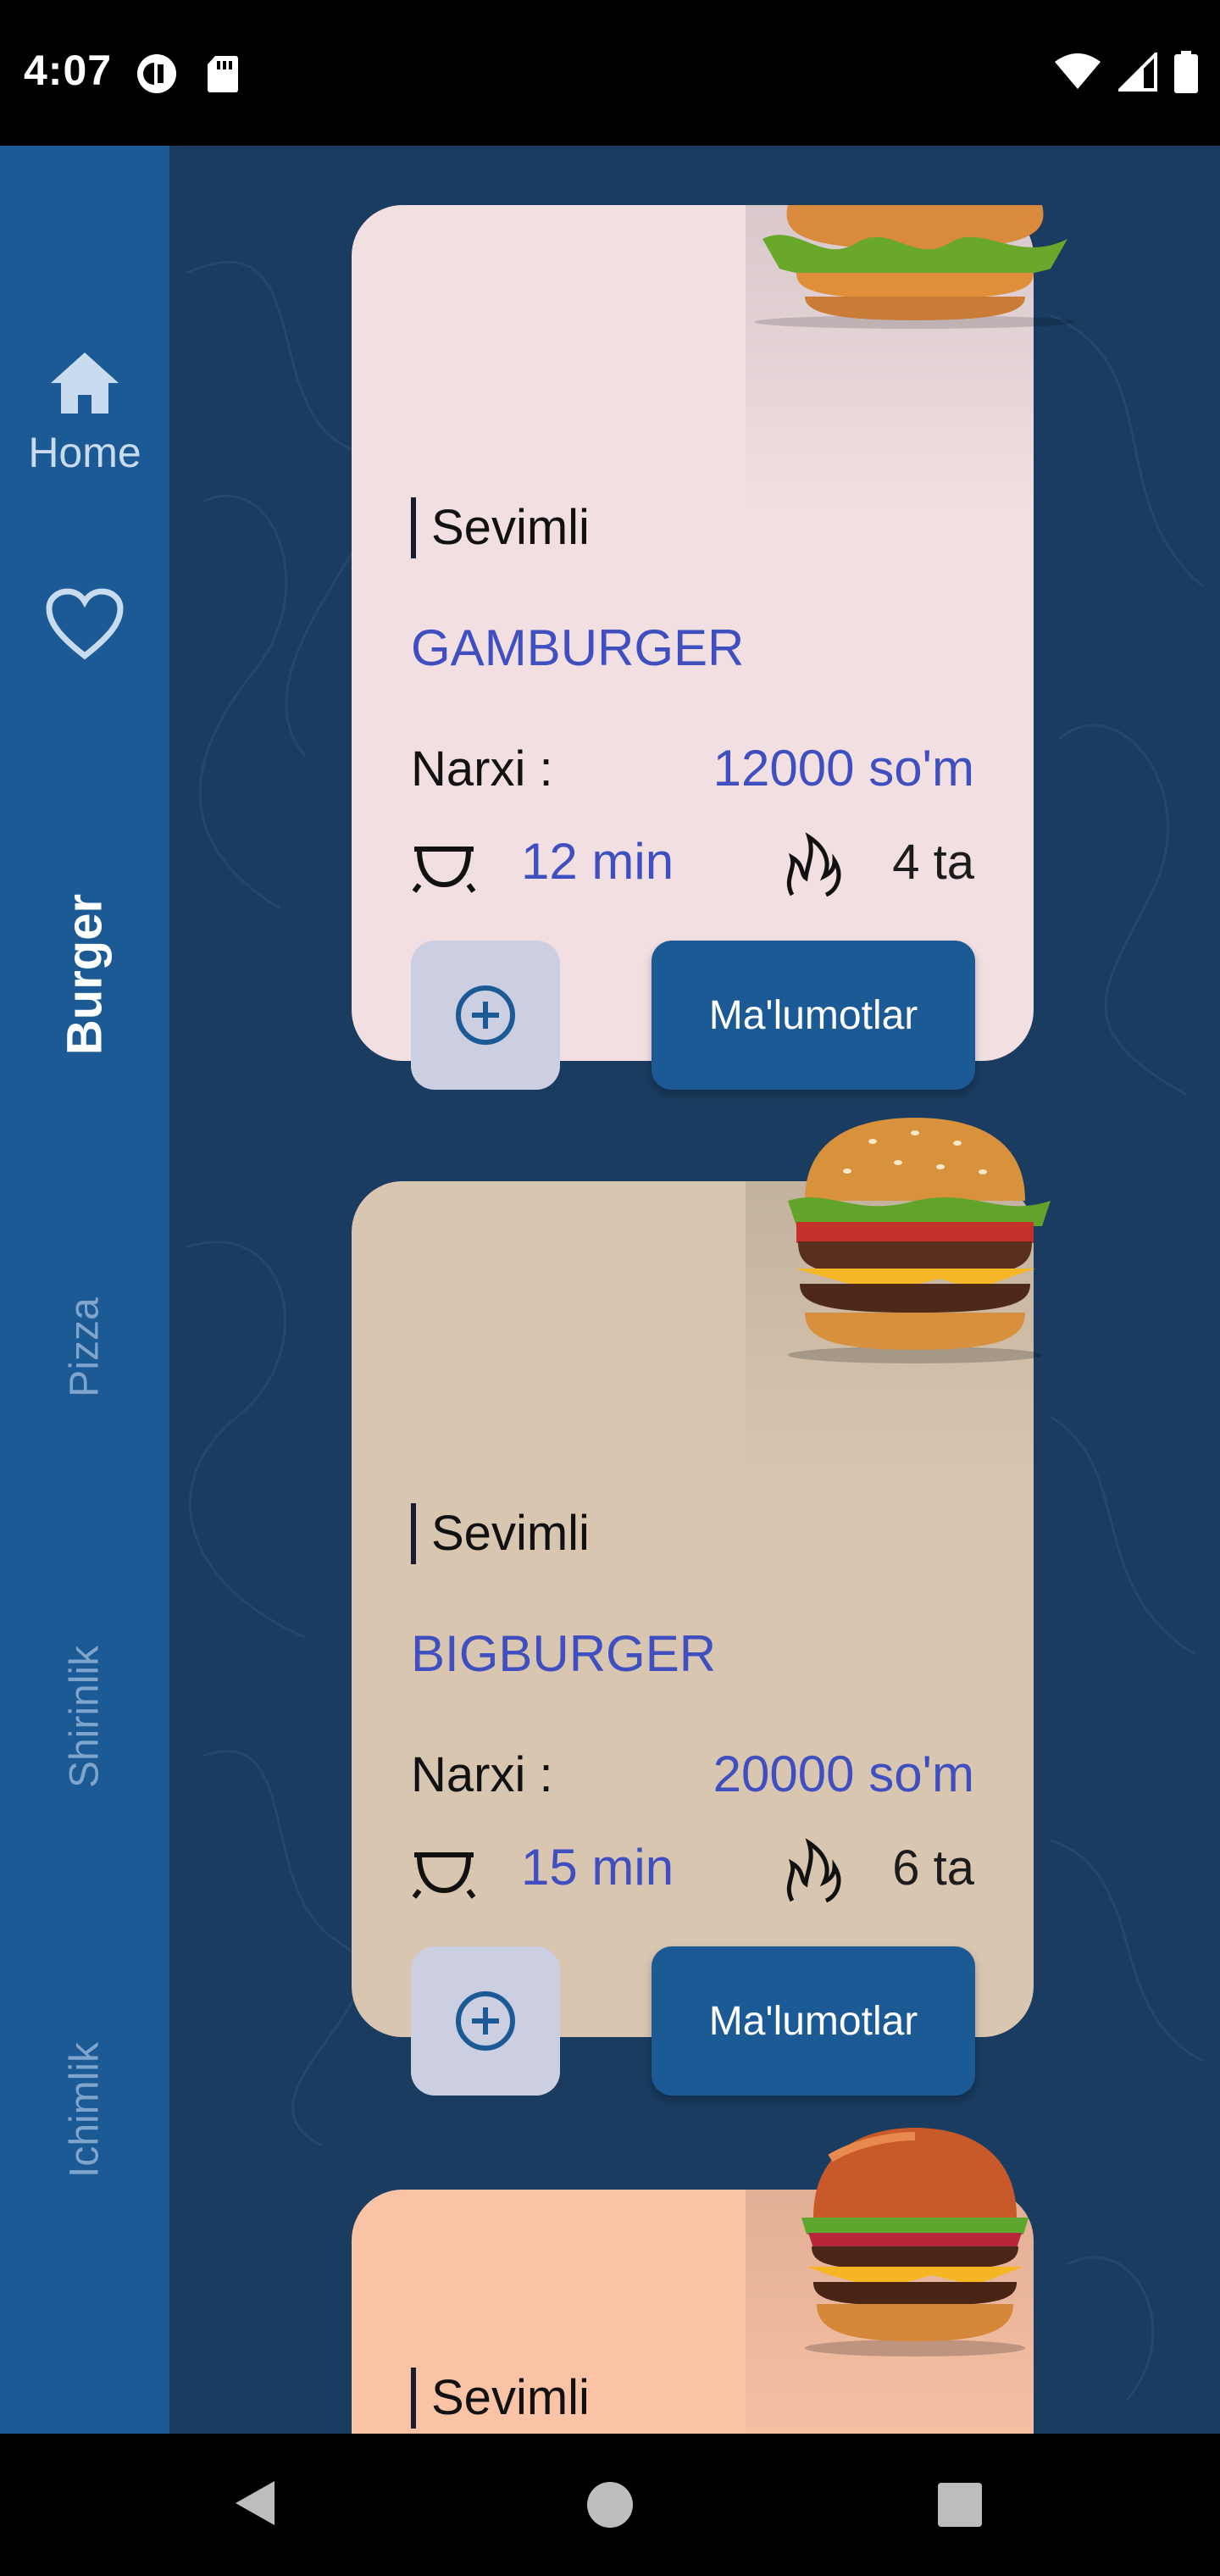 This screenshot has height=2576, width=1220. Describe the element at coordinates (223, 74) in the screenshot. I see `sd-card-icon` at that location.